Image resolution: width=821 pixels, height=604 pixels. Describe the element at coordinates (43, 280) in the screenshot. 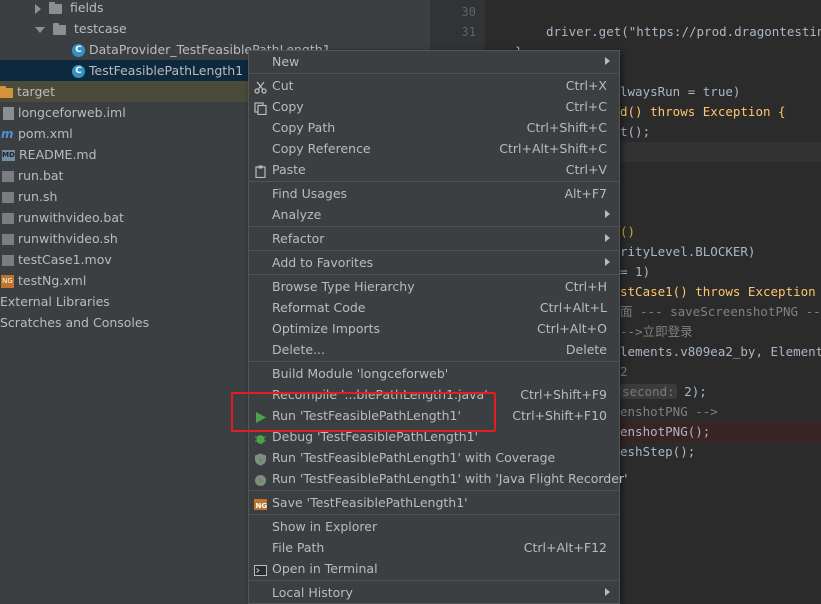

I see `tree-item-testng: NG testNg.xml` at that location.